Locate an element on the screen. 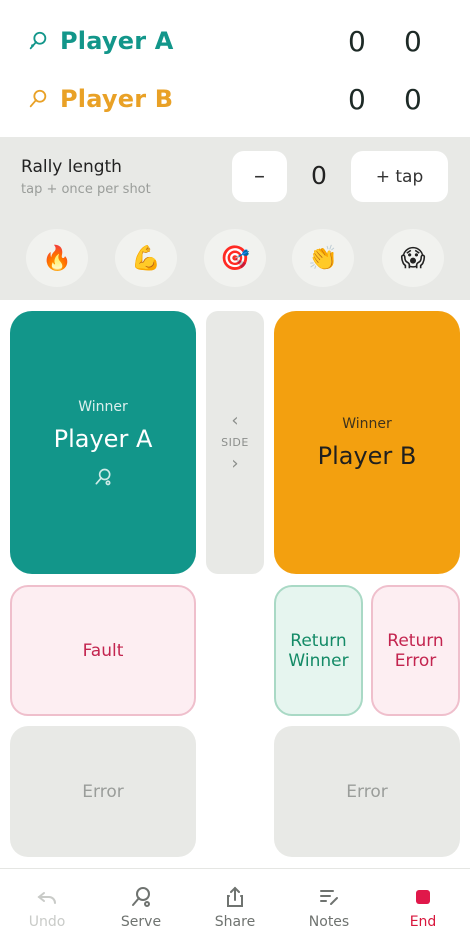 The image size is (470, 943). score-row-player-b: Player B 0 0 is located at coordinates (235, 99).